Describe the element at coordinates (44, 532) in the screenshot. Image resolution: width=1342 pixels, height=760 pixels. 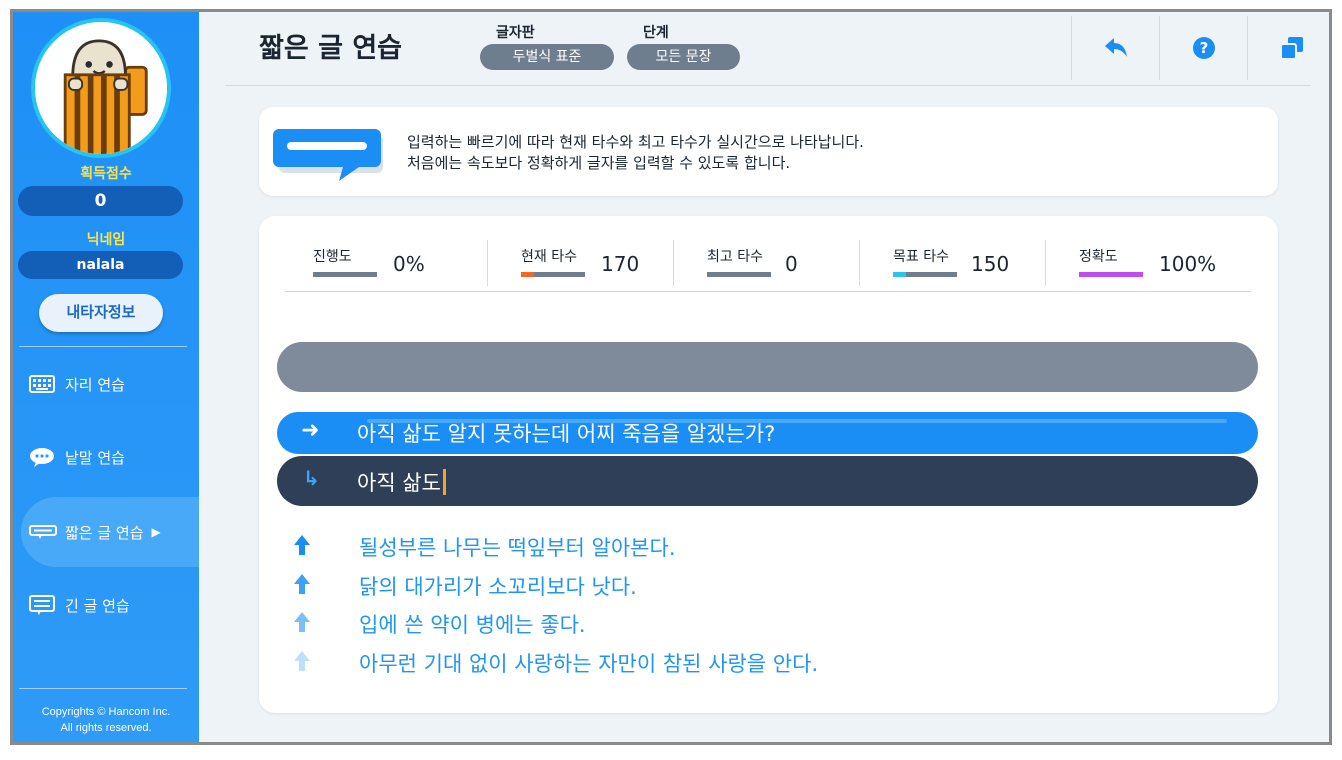
I see `short-text-icon` at that location.